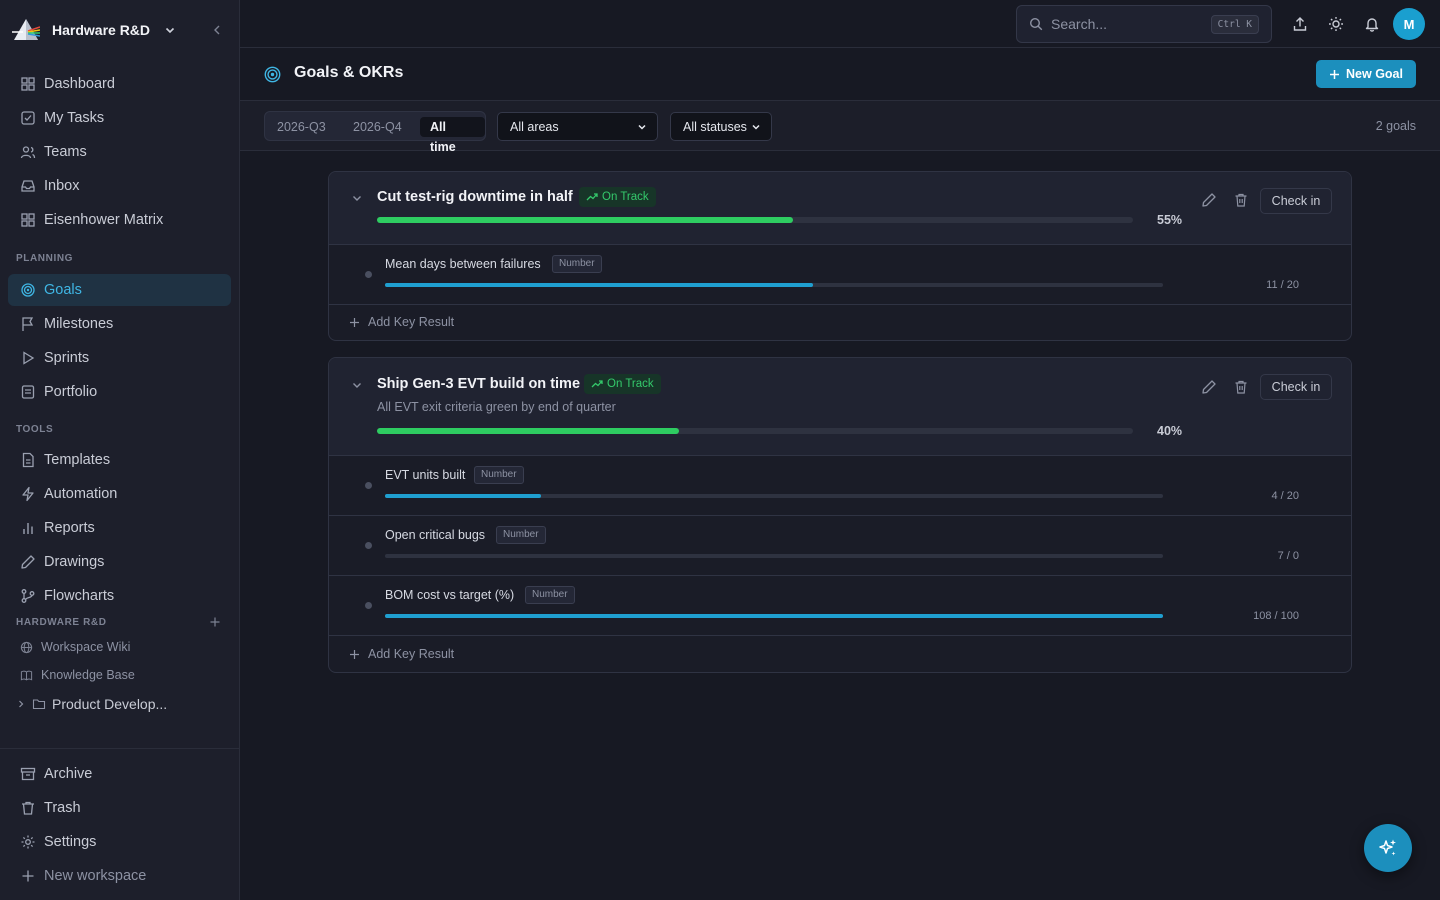  I want to click on sidebar-item-workspace-wiki: Workspace Wiki, so click(119, 647).